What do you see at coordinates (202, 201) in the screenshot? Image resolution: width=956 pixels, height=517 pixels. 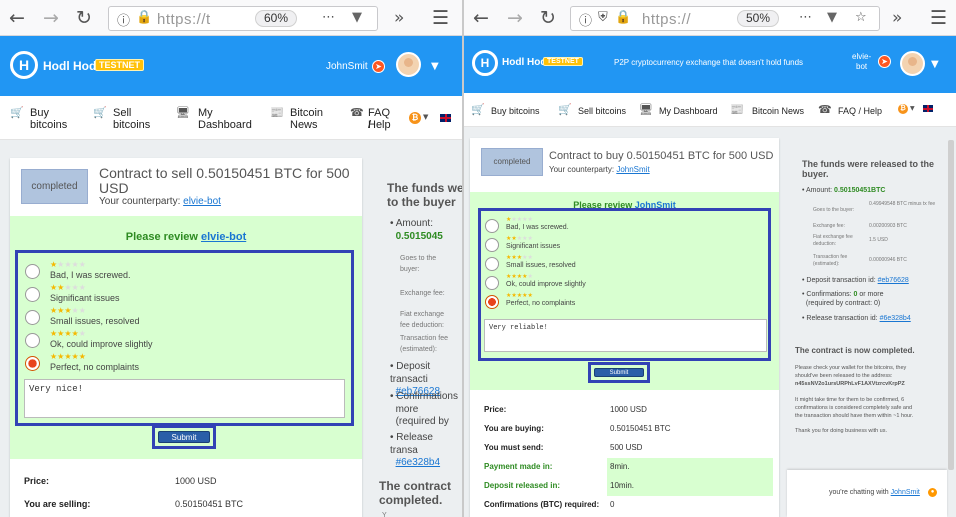 I see `counterparty-link: elvie-bot` at bounding box center [202, 201].